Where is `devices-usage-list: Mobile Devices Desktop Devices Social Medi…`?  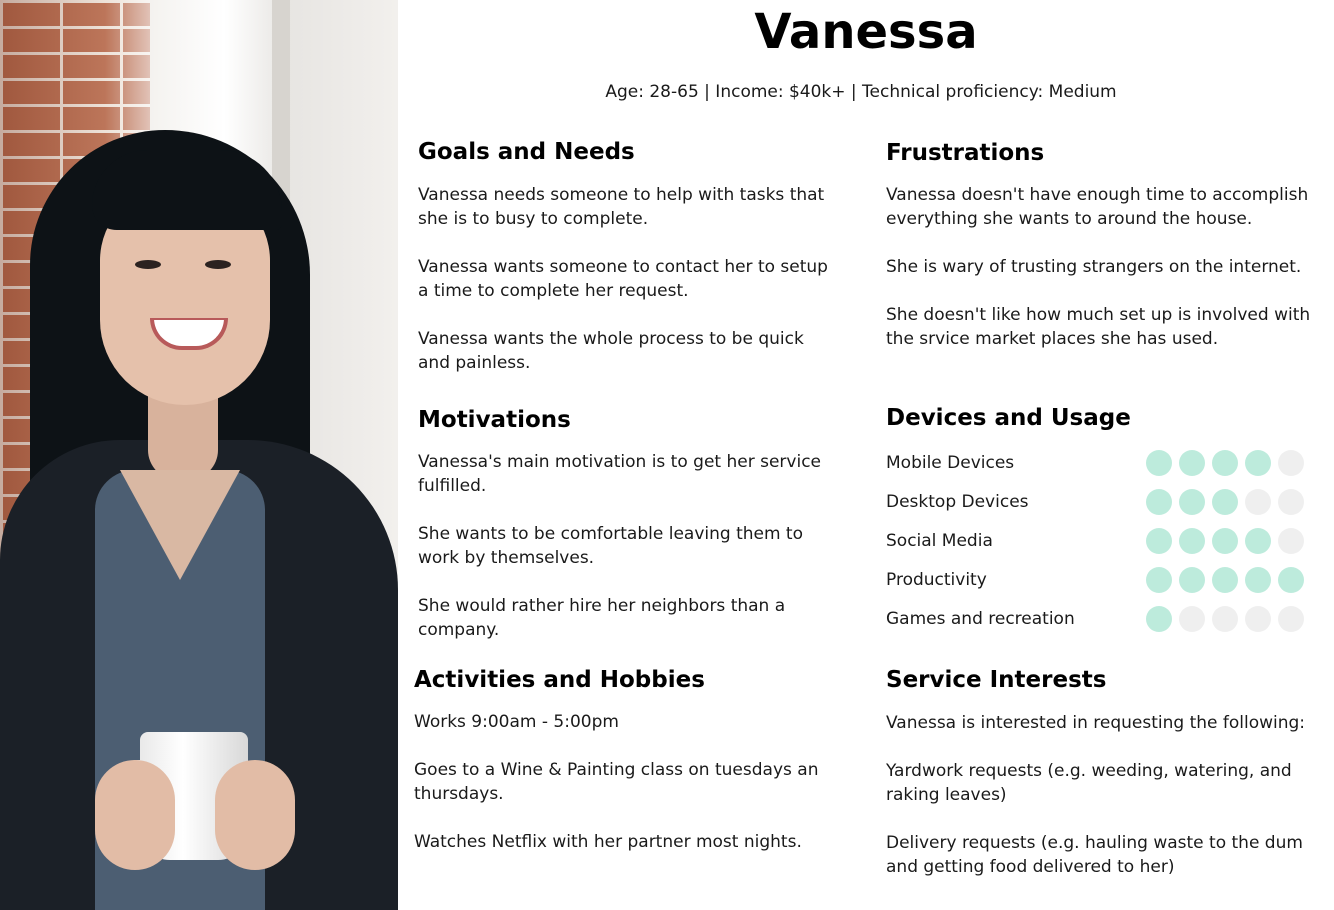
devices-usage-list: Mobile Devices Desktop Devices Social Medi… is located at coordinates (1096, 547).